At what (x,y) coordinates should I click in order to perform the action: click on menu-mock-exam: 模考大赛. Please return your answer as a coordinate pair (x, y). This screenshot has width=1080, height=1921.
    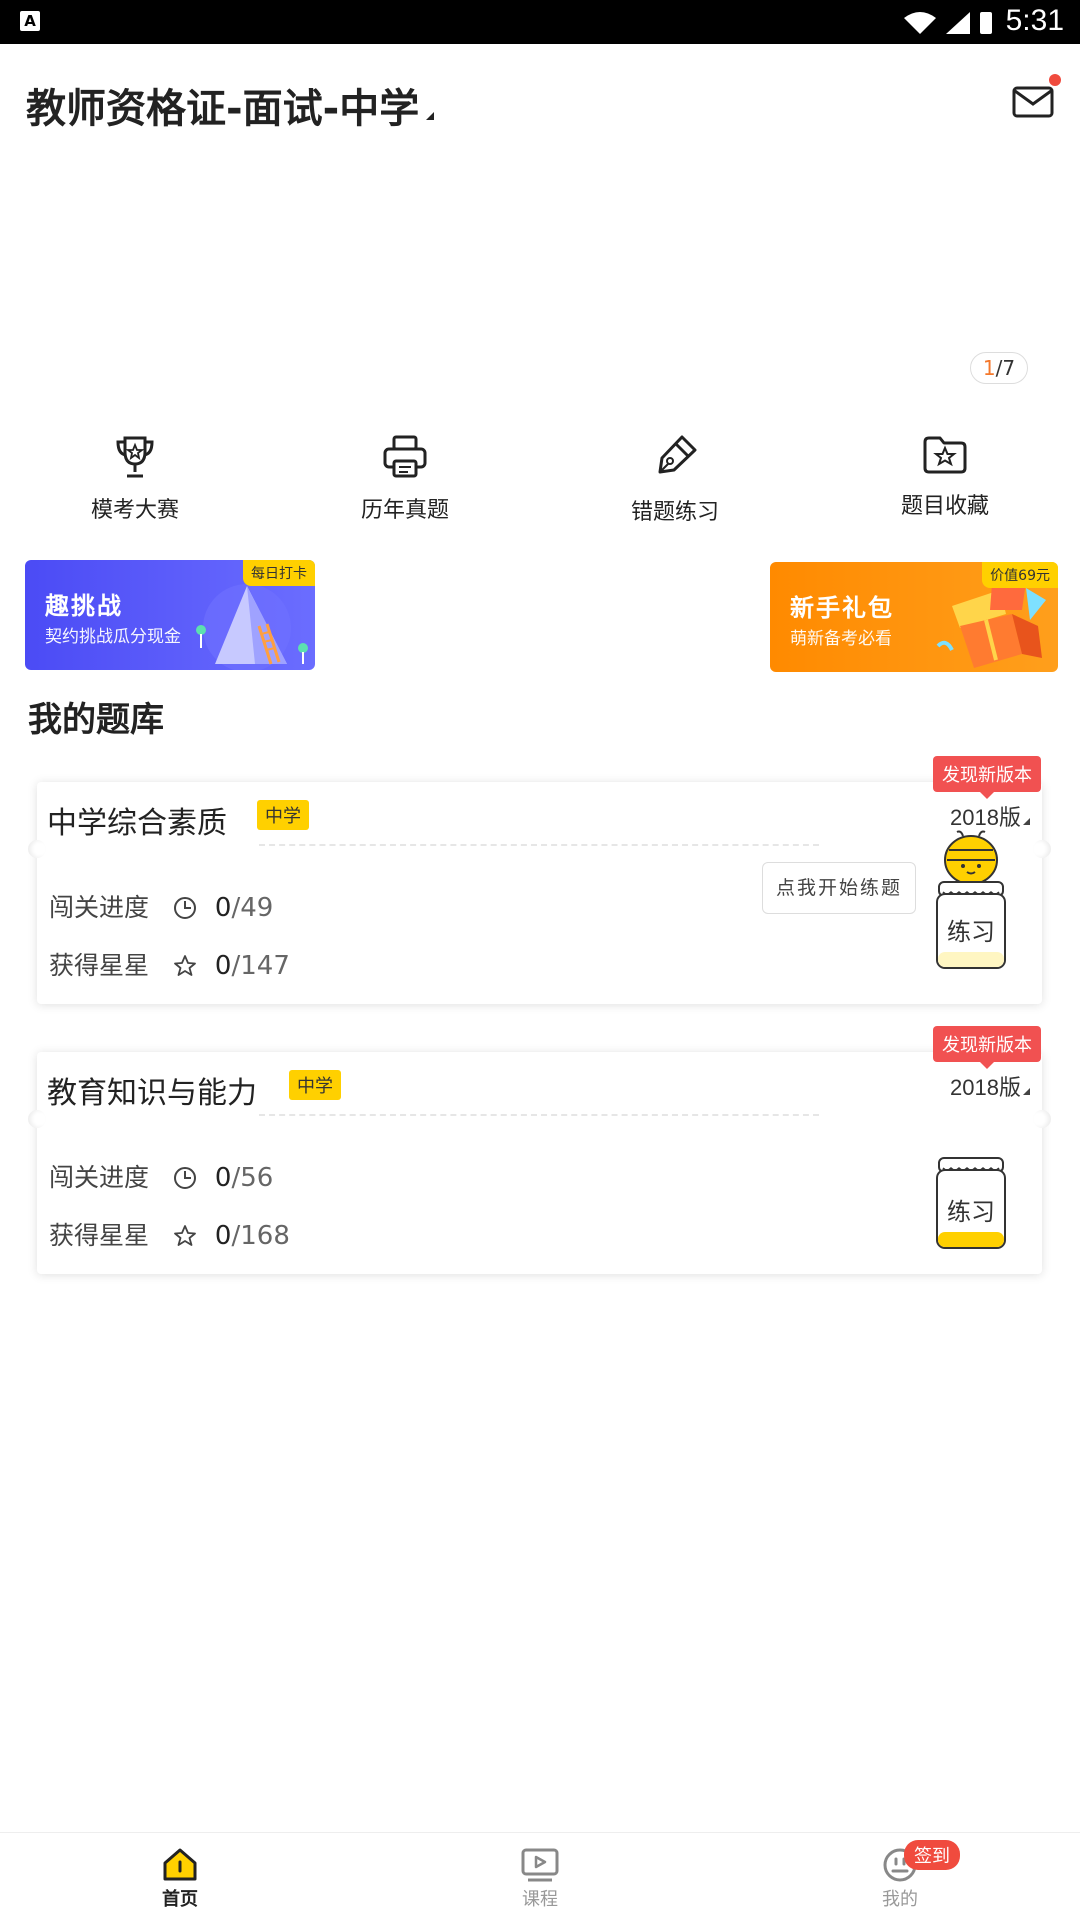
    Looking at the image, I should click on (135, 479).